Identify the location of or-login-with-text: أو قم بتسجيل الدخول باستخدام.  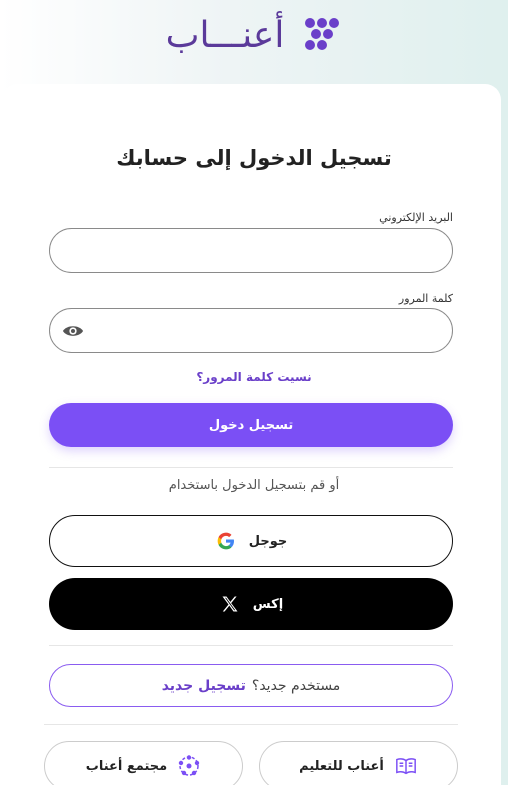
(254, 485).